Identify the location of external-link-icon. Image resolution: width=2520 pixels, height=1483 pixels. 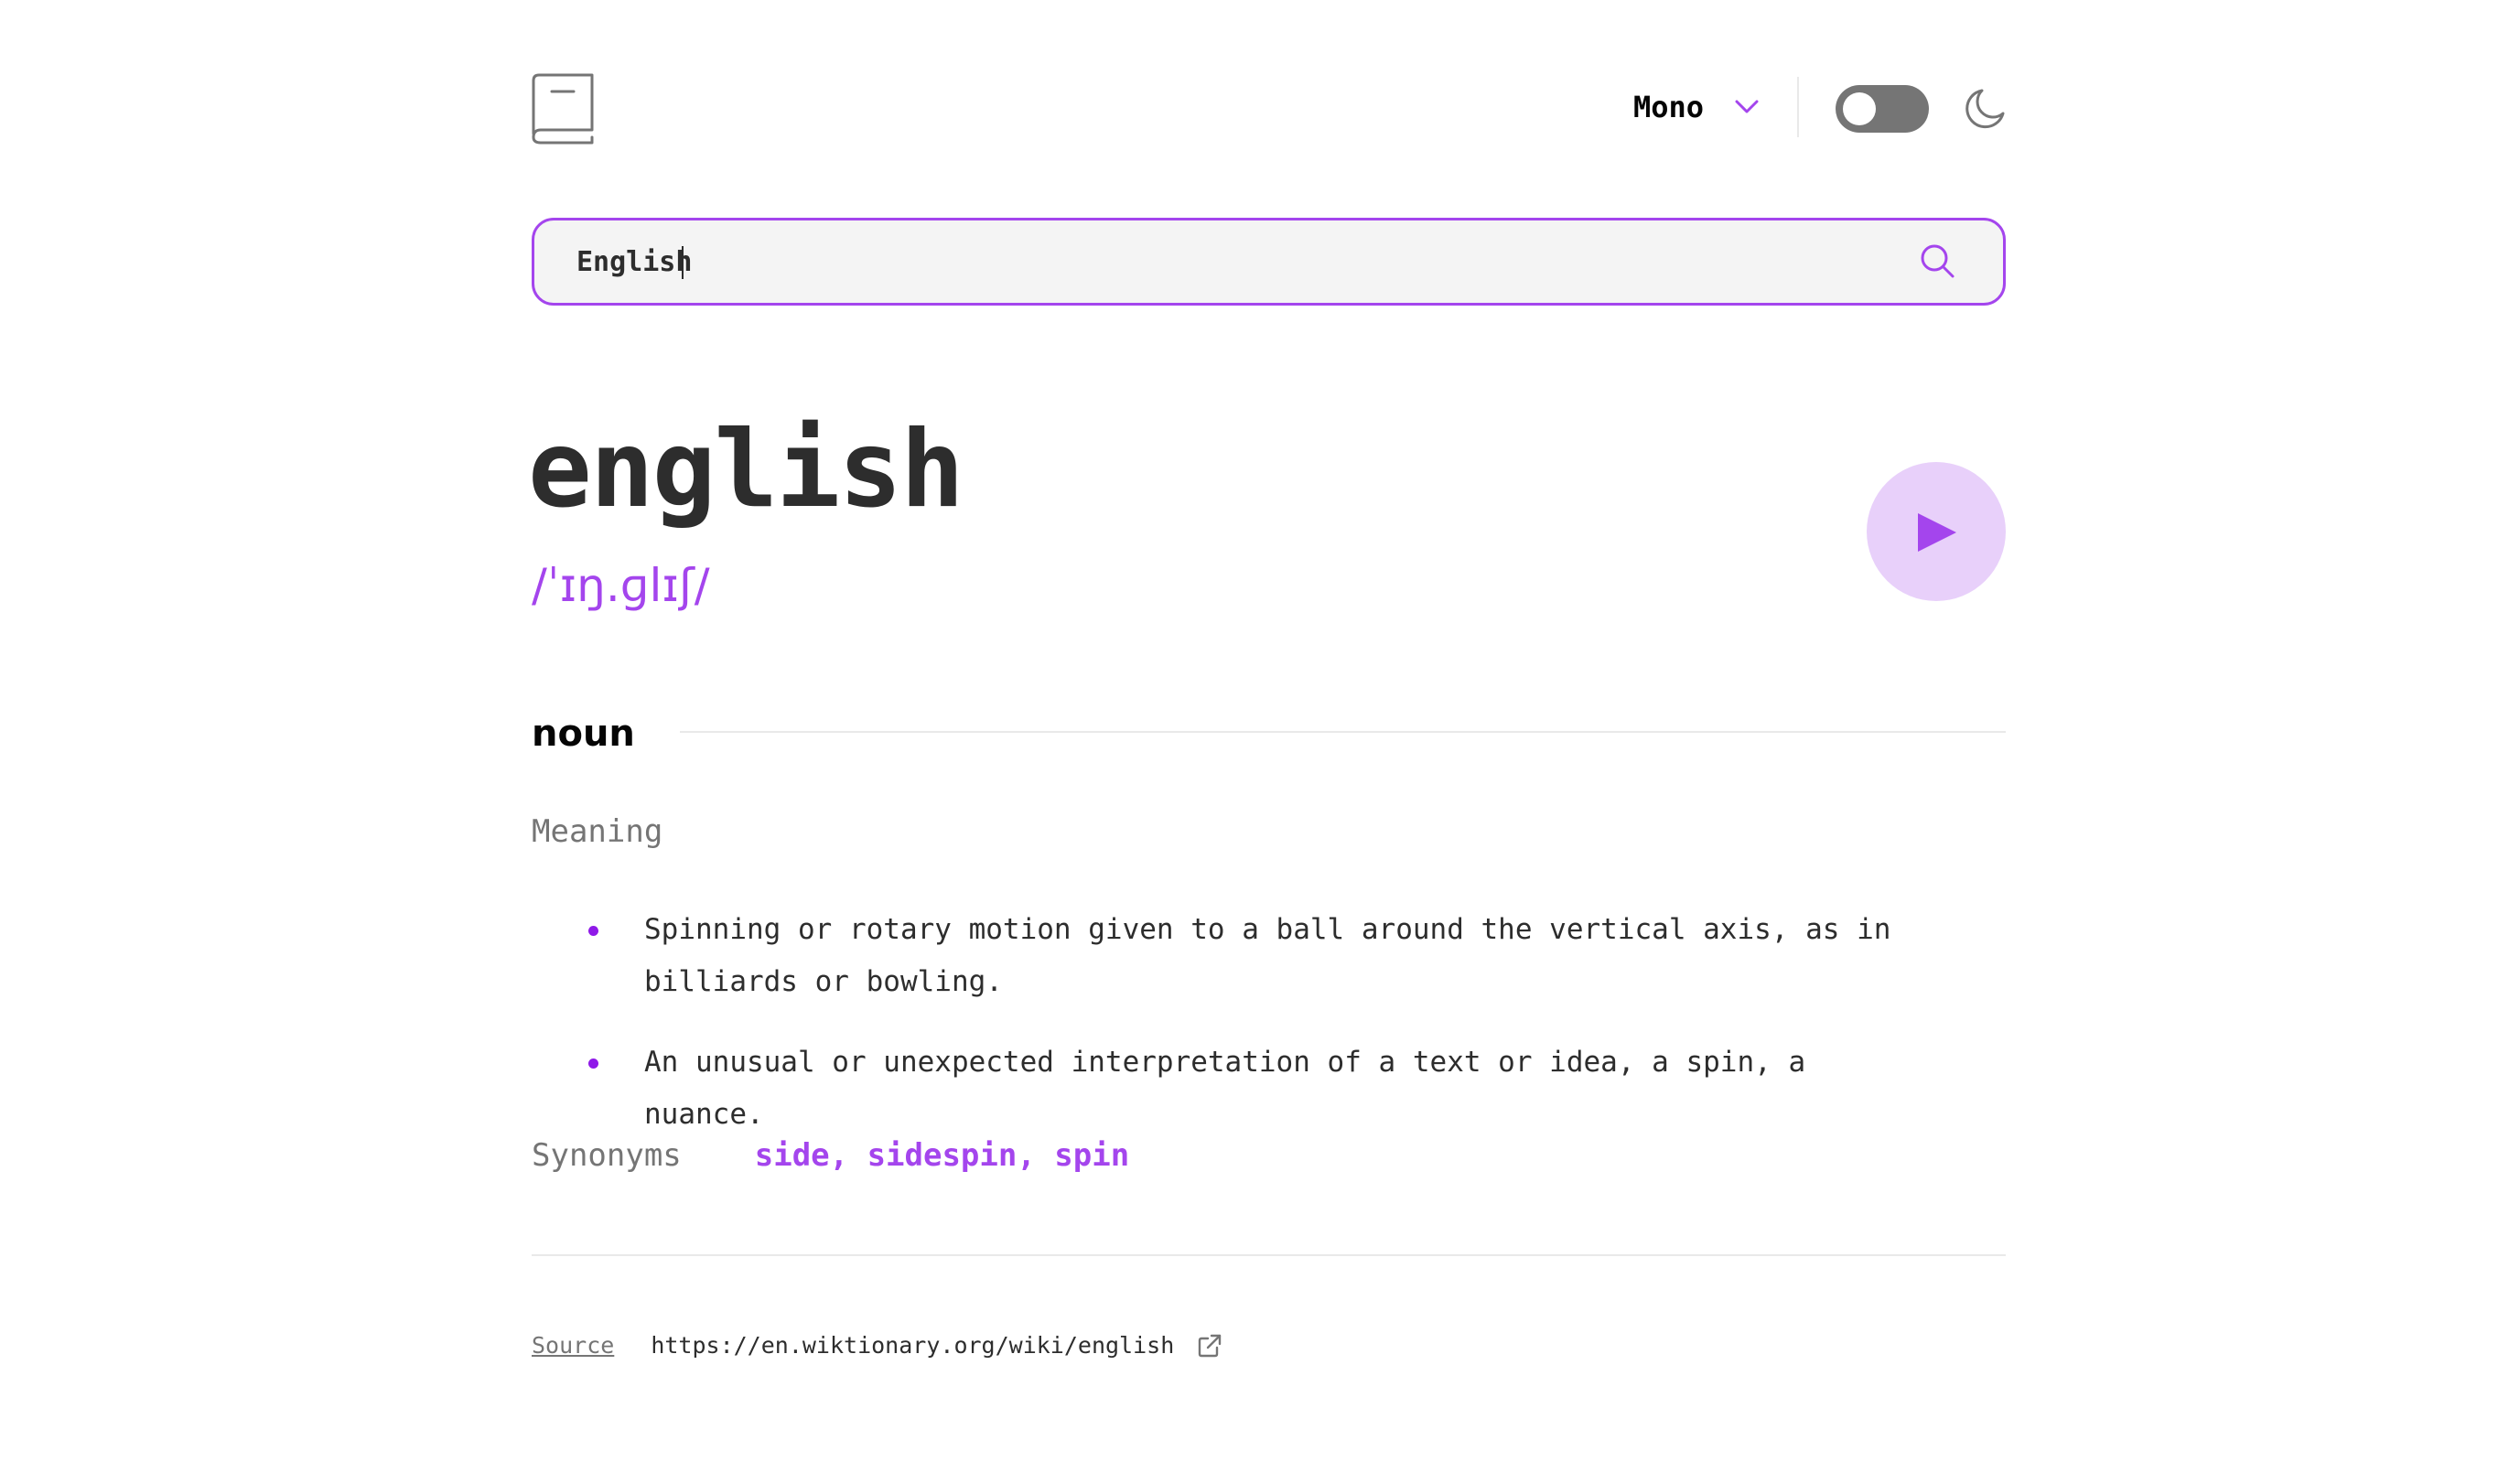
(1210, 1346).